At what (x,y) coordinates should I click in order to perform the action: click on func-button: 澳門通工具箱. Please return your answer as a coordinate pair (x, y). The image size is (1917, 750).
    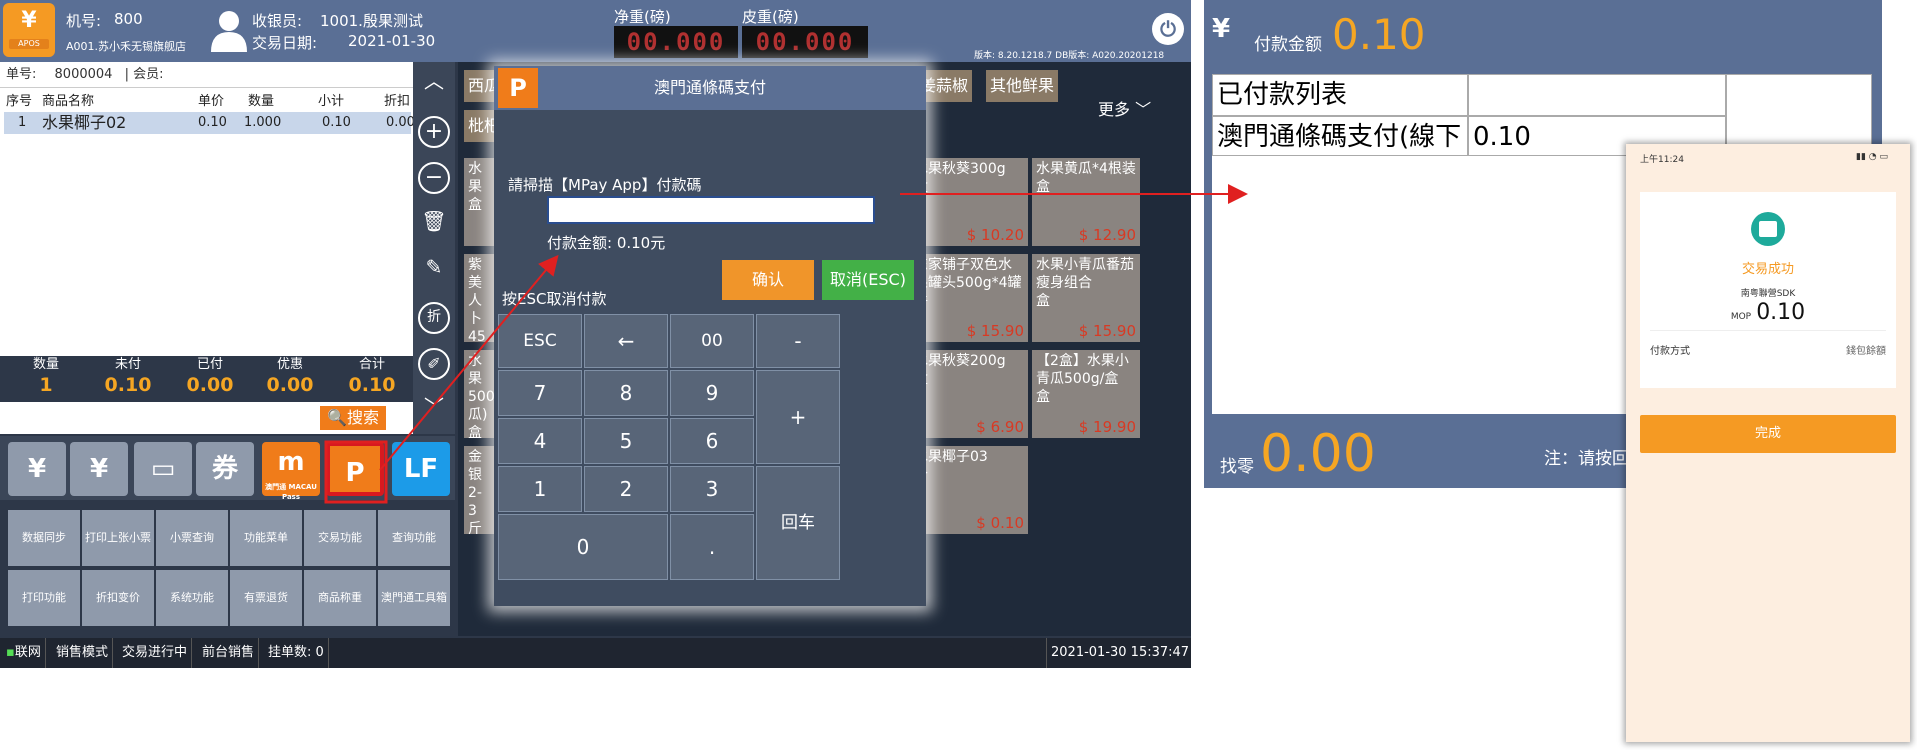
    Looking at the image, I should click on (414, 598).